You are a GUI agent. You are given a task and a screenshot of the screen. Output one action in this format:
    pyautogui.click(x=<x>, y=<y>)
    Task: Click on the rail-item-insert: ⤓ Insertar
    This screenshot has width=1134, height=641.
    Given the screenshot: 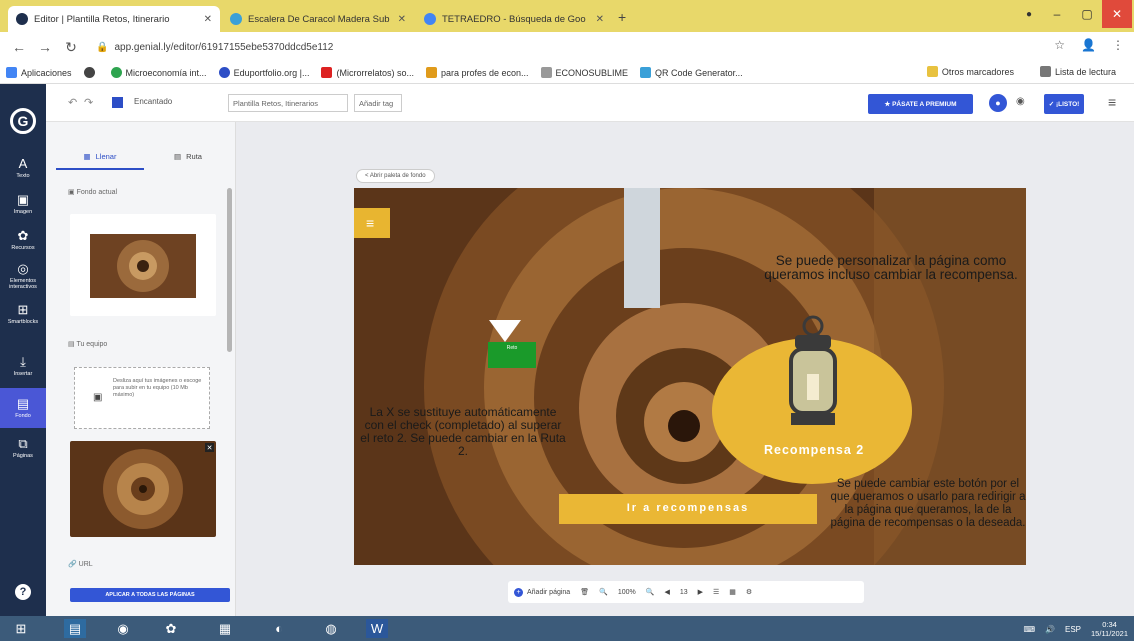 What is the action you would take?
    pyautogui.click(x=23, y=366)
    